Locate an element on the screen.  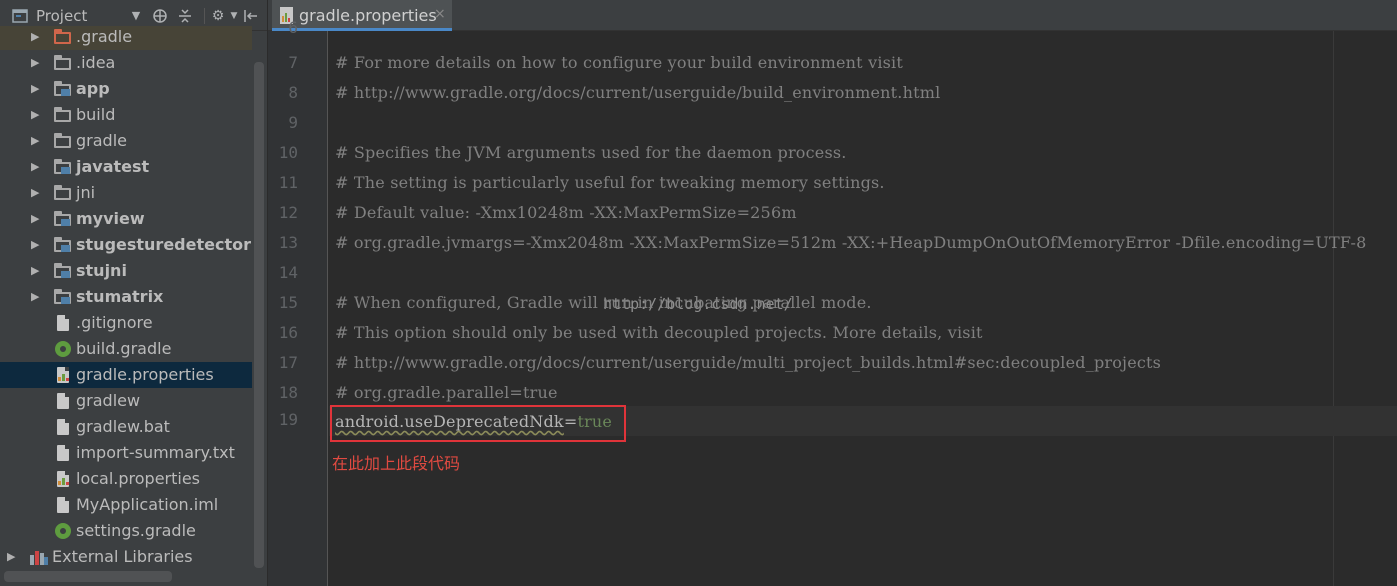
tree-item: ▶ app is located at coordinates (126, 89).